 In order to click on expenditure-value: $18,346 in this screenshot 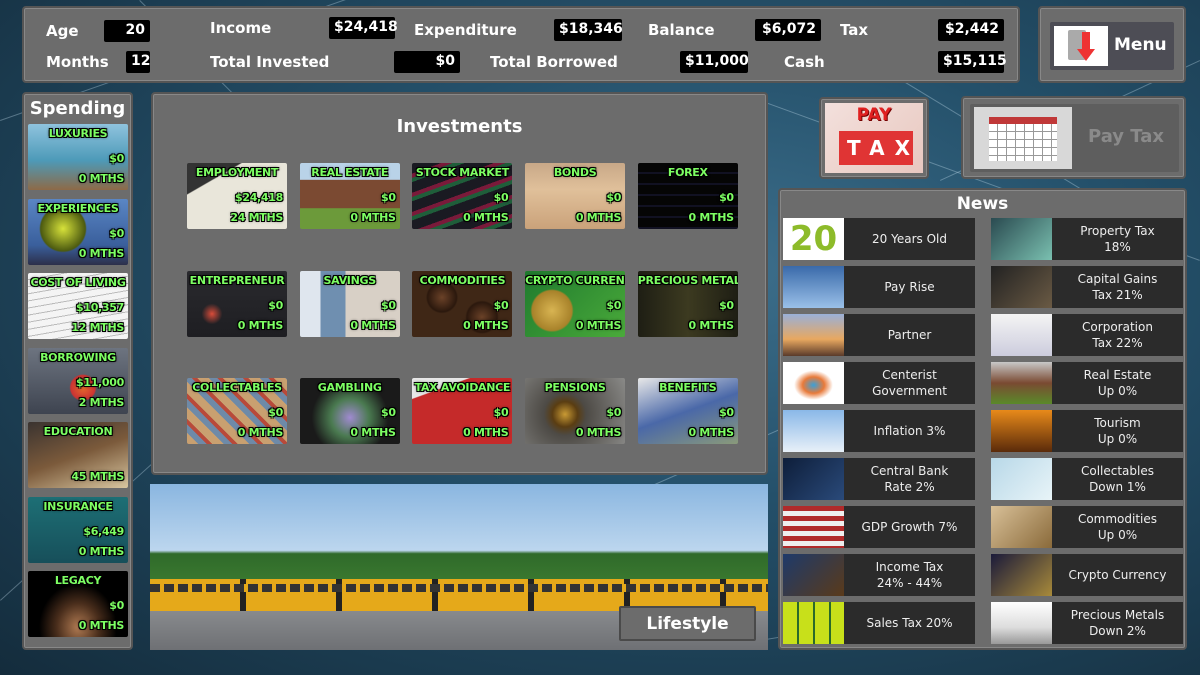, I will do `click(588, 30)`.